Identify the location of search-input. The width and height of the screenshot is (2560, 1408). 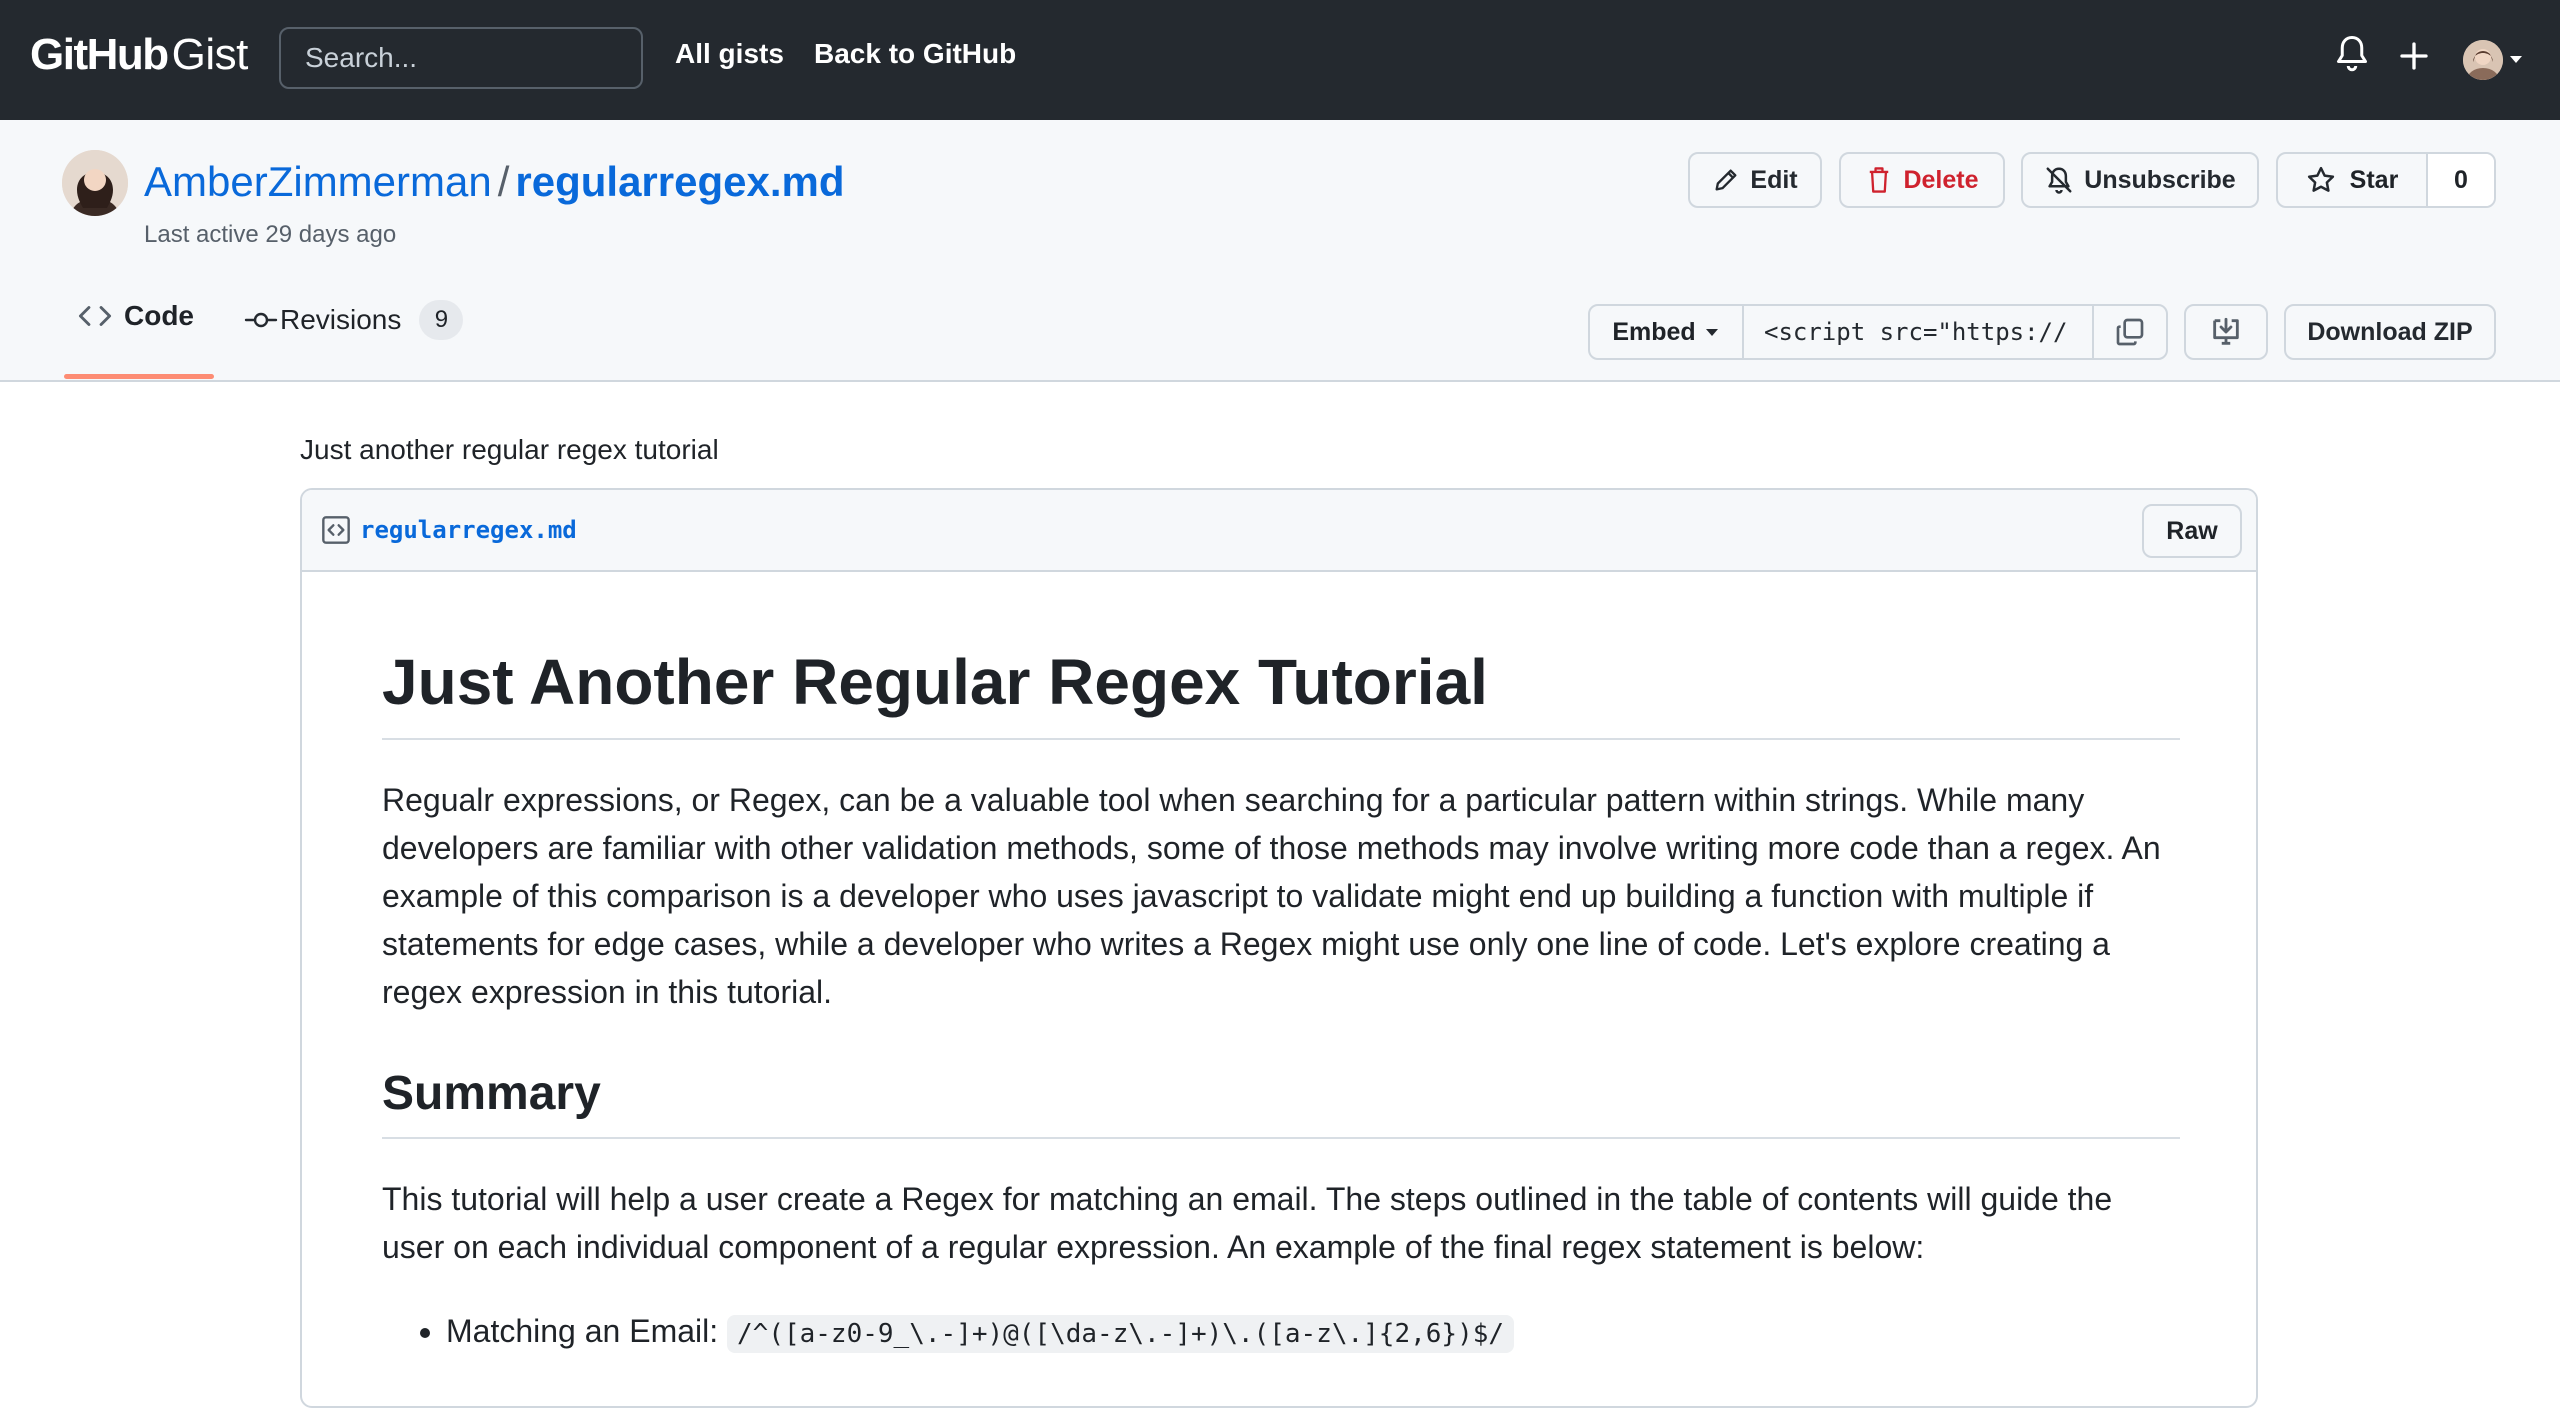
(461, 58).